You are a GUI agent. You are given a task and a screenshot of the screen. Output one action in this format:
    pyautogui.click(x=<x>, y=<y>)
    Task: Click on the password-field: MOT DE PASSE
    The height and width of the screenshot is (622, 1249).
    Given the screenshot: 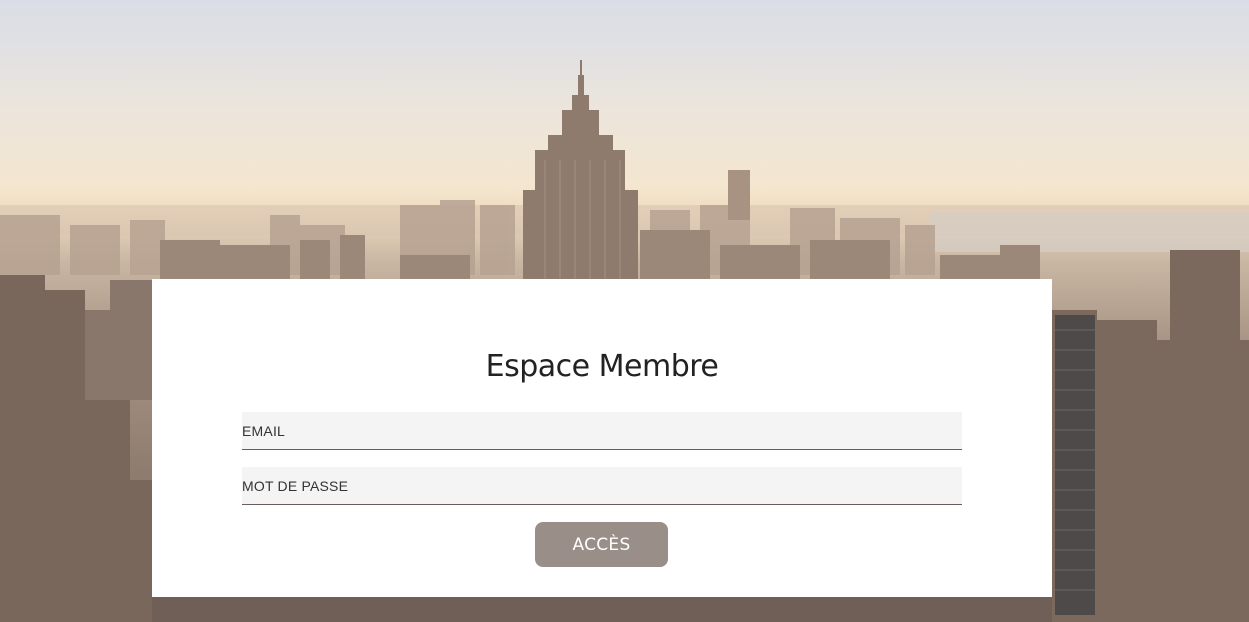 What is the action you would take?
    pyautogui.click(x=602, y=486)
    